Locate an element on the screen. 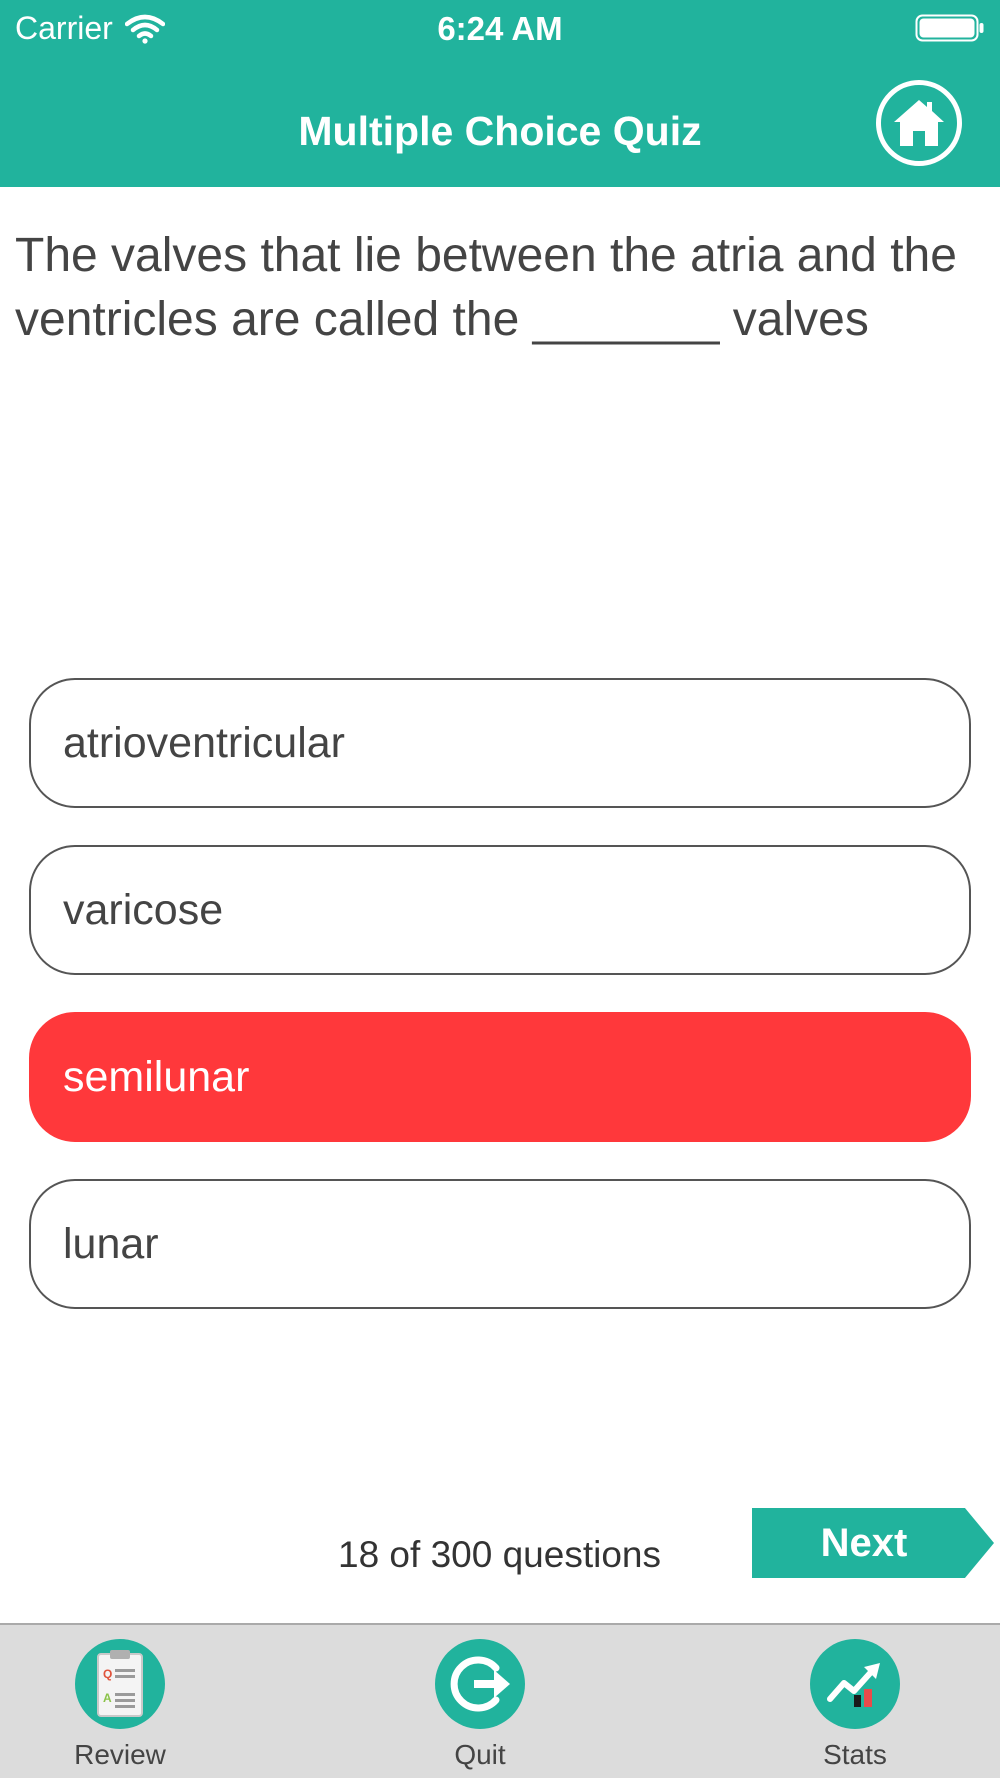 The height and width of the screenshot is (1778, 1000). tab-stats: Stats is located at coordinates (855, 1705).